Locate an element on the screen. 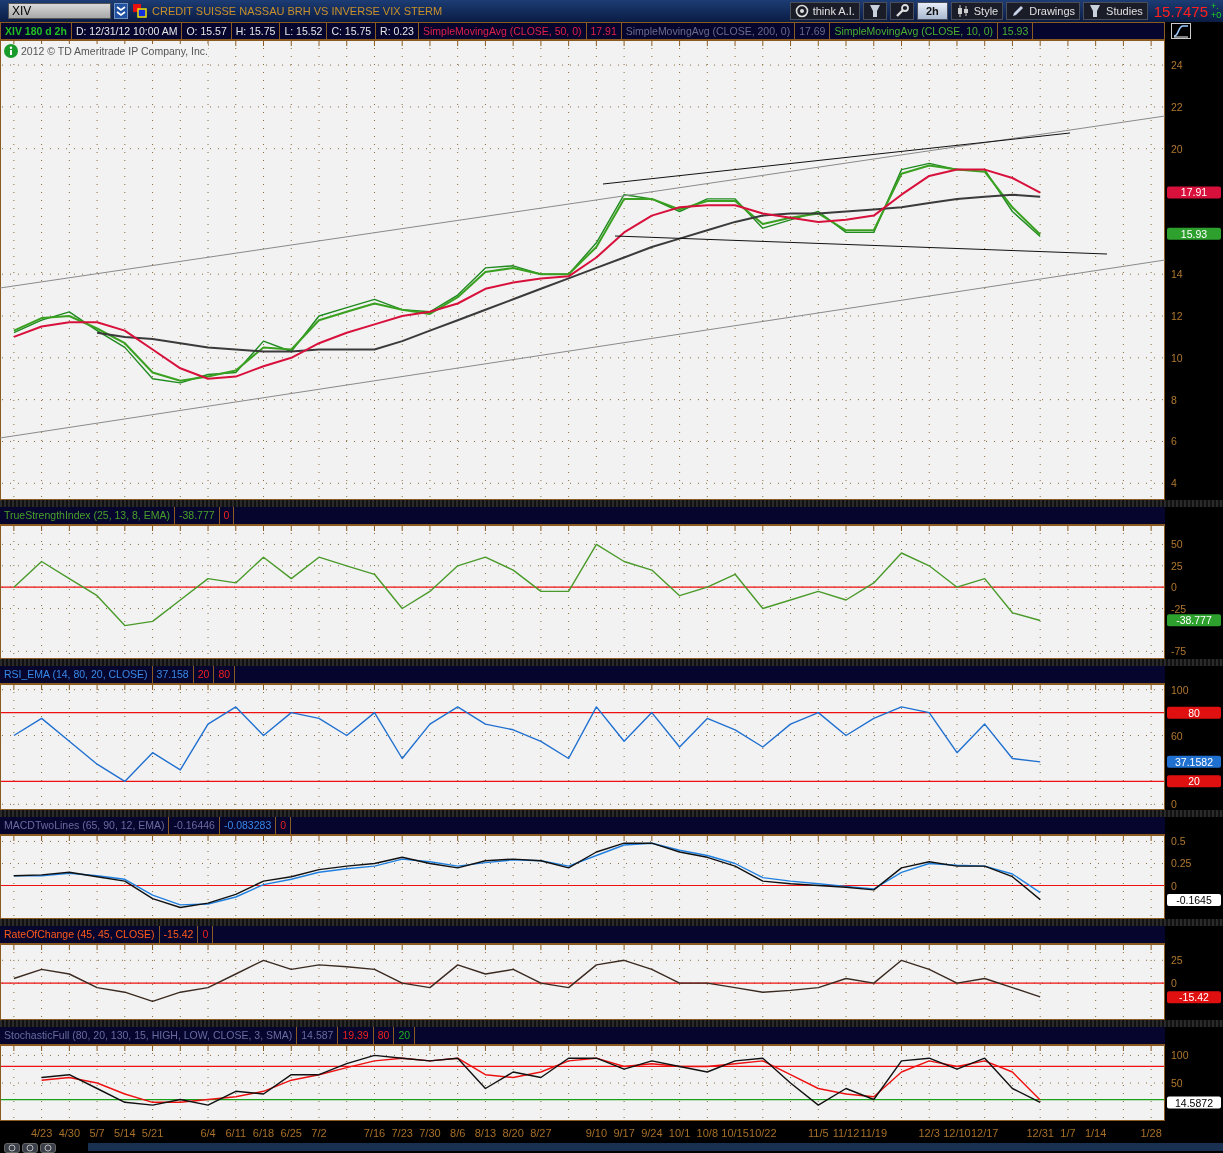  study-label: TrueStrengthIndex (25, 13, 8, EMA) is located at coordinates (87, 515).